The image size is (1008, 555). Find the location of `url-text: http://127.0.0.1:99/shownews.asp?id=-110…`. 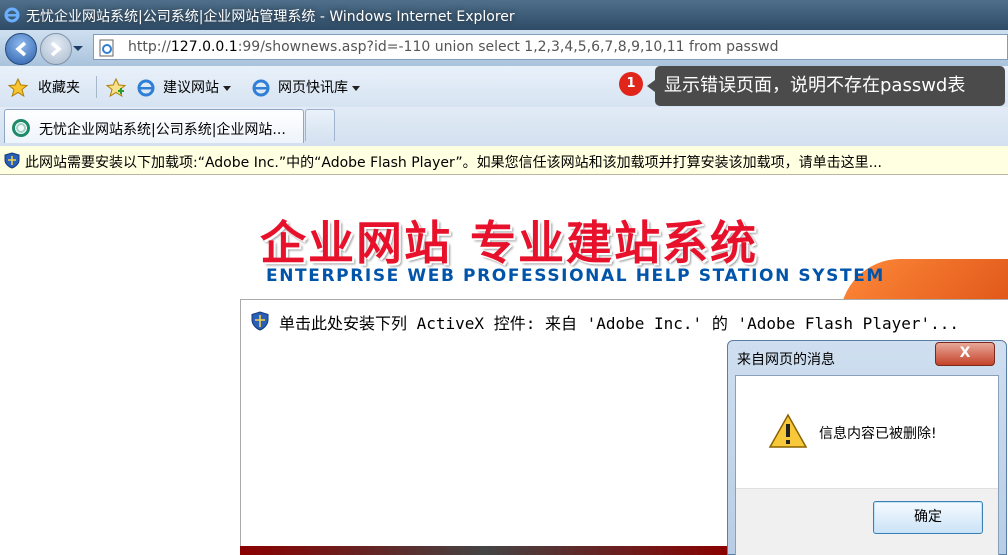

url-text: http://127.0.0.1:99/shownews.asp?id=-110… is located at coordinates (453, 47).